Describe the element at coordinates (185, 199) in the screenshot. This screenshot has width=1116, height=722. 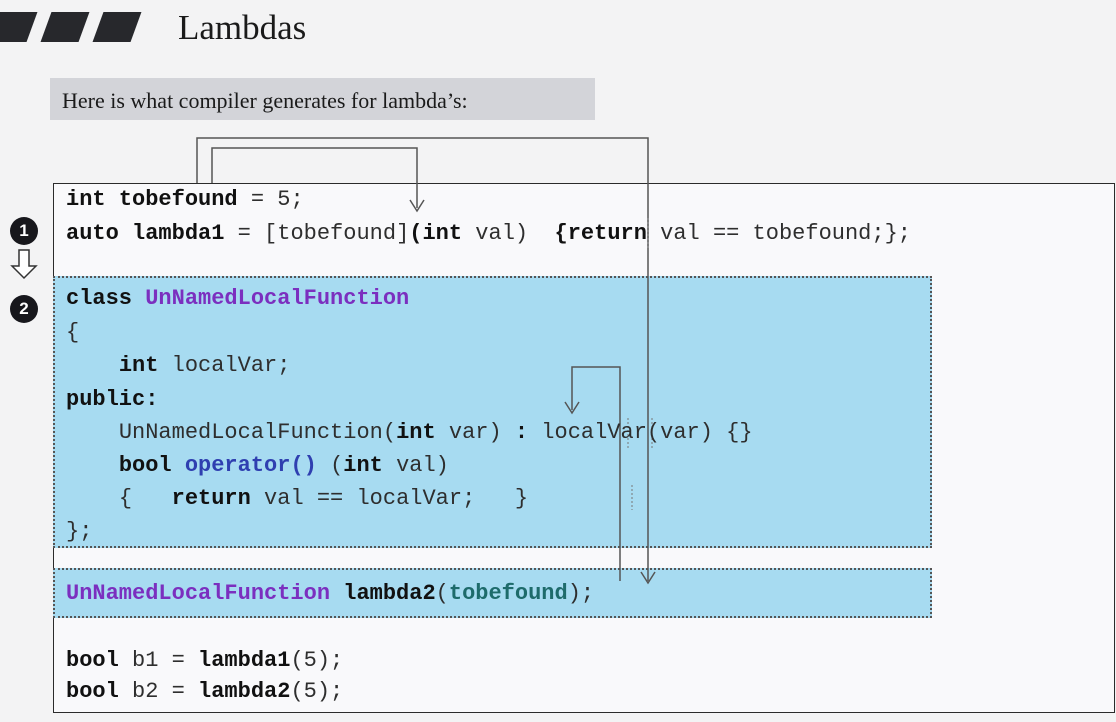
I see `code-line-1: int tobefound = 5;` at that location.